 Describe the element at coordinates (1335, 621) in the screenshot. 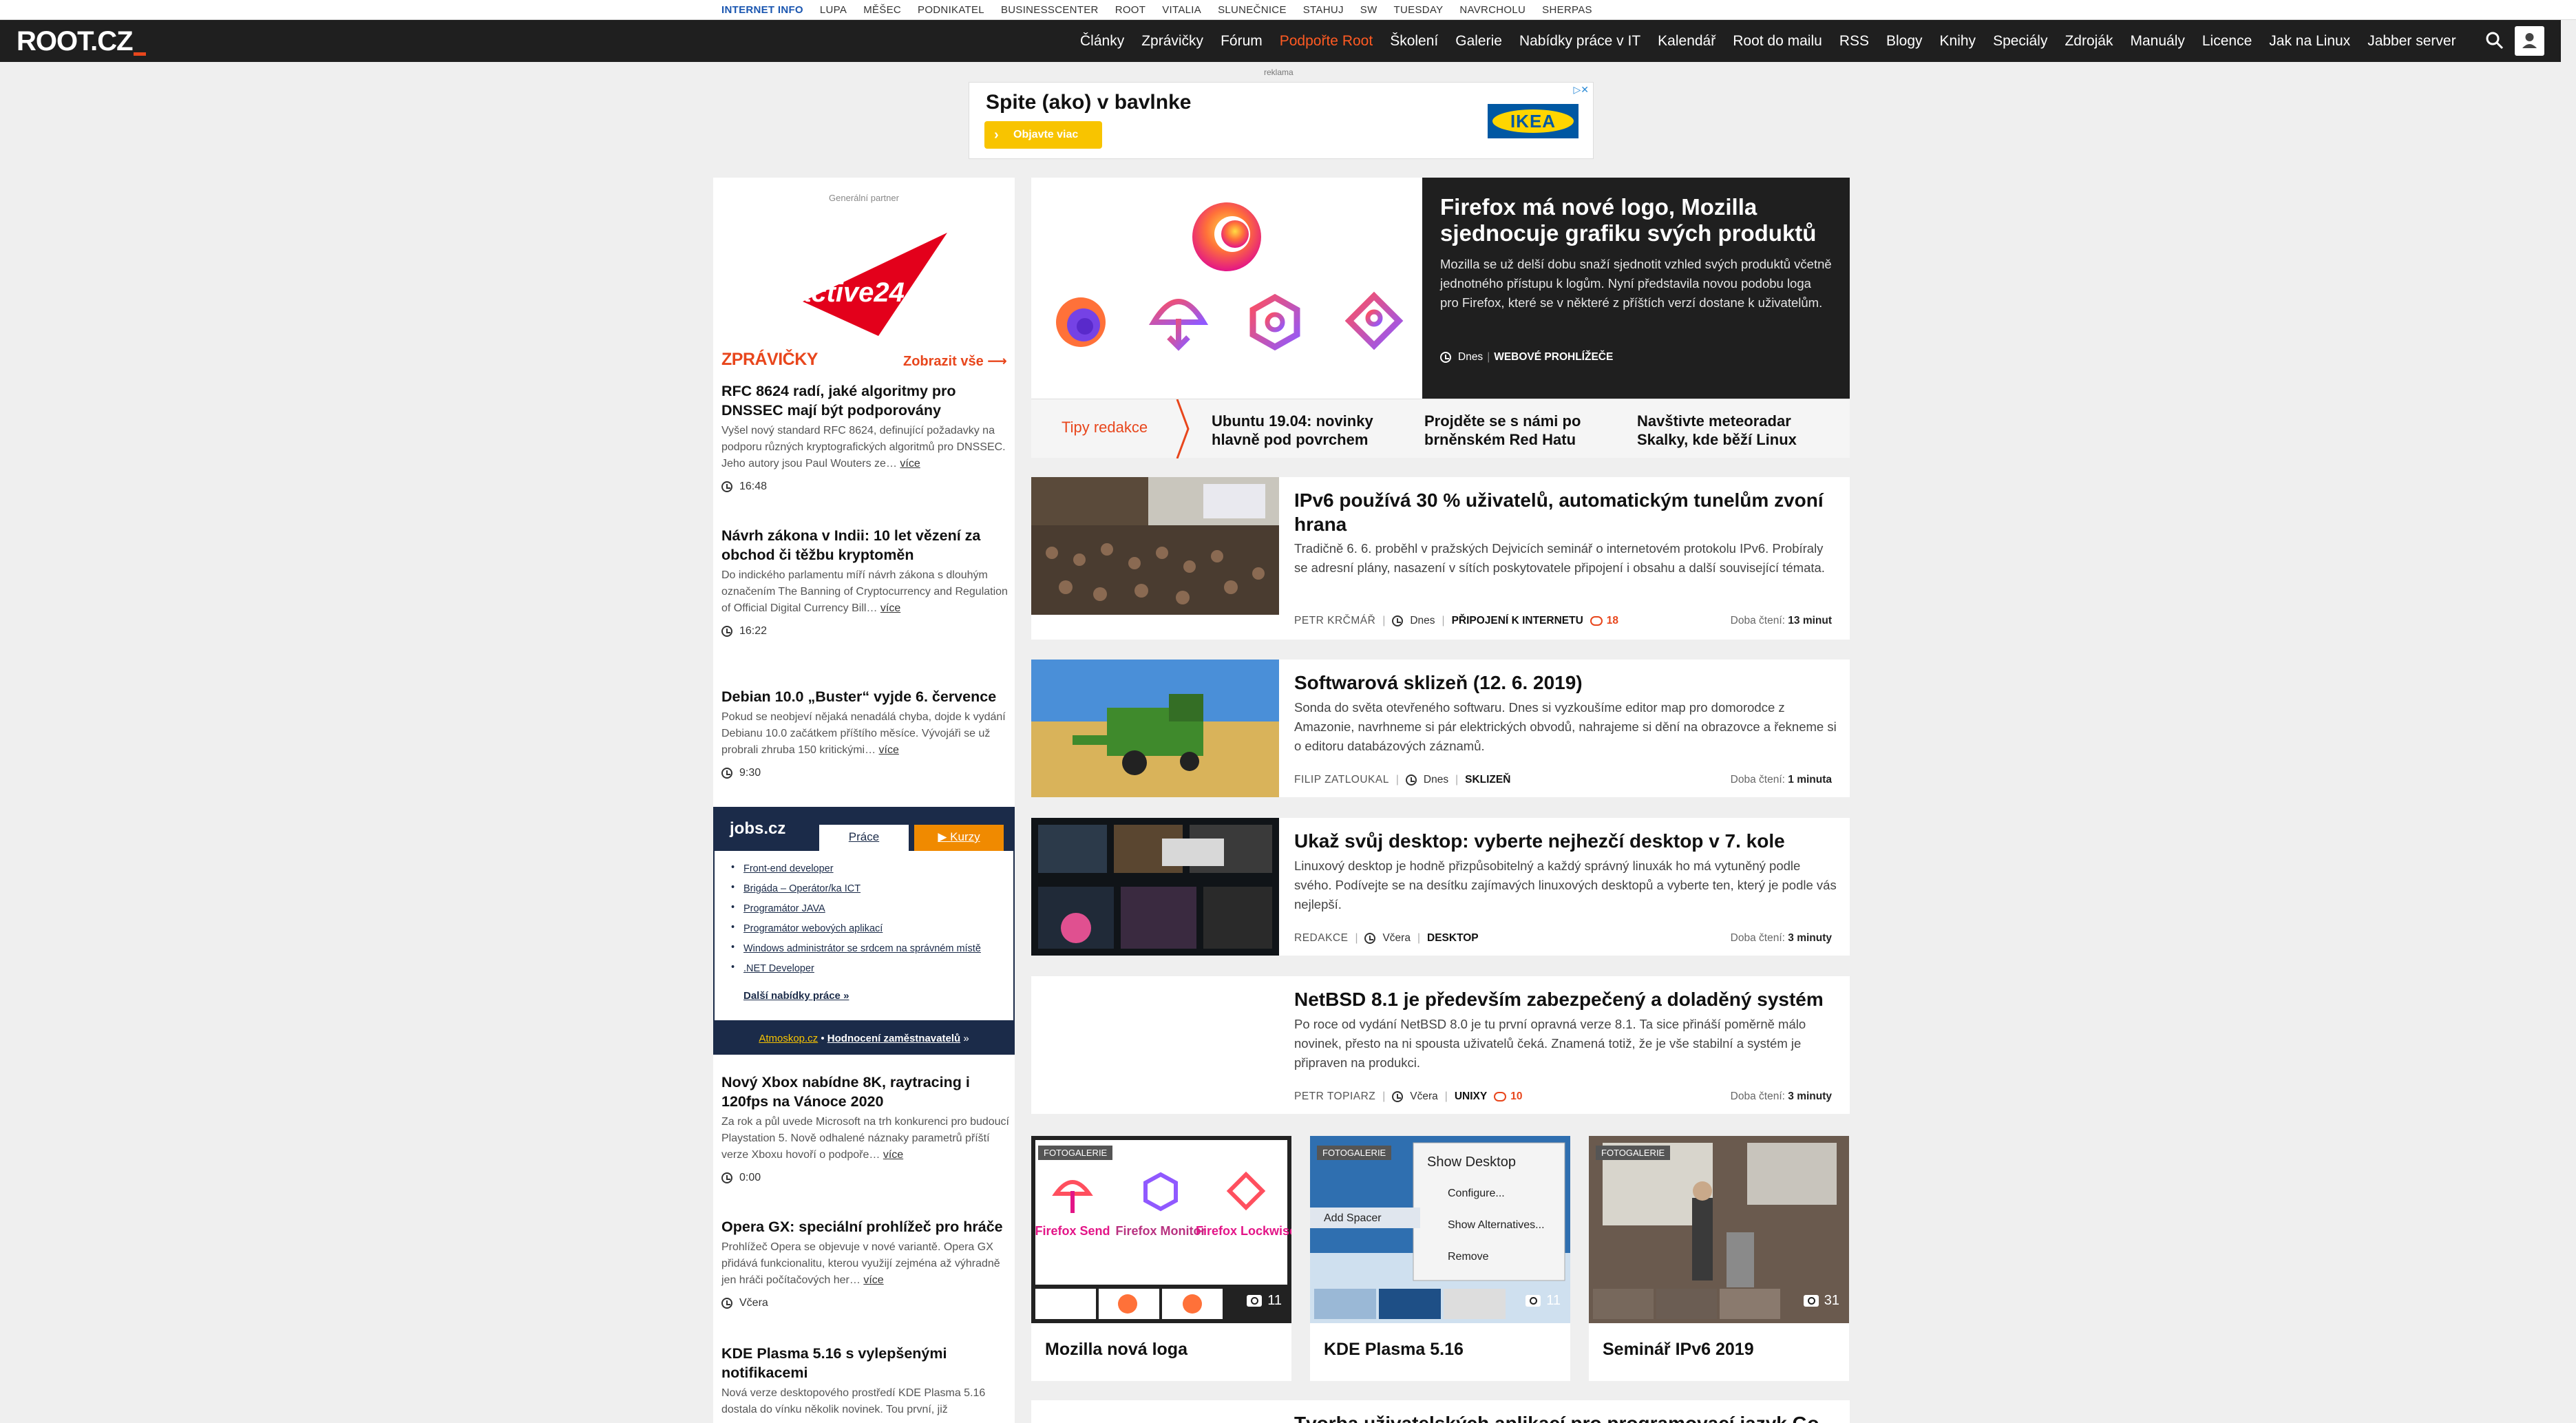

I see `article-author: PETR KRČMÁŘ` at that location.